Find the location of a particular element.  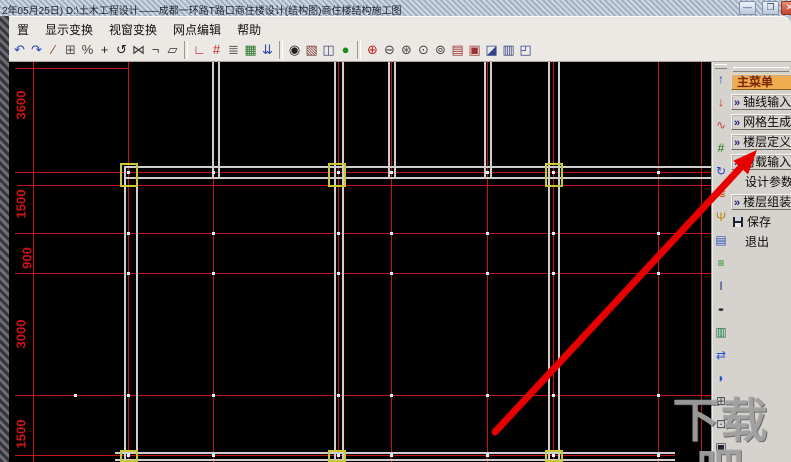

box3d-2-icon: ◫ is located at coordinates (328, 50).